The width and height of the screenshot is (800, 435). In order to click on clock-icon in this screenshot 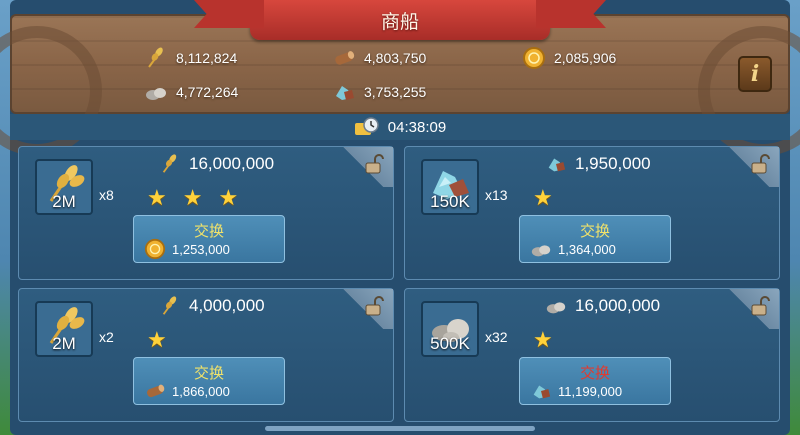, I will do `click(366, 126)`.